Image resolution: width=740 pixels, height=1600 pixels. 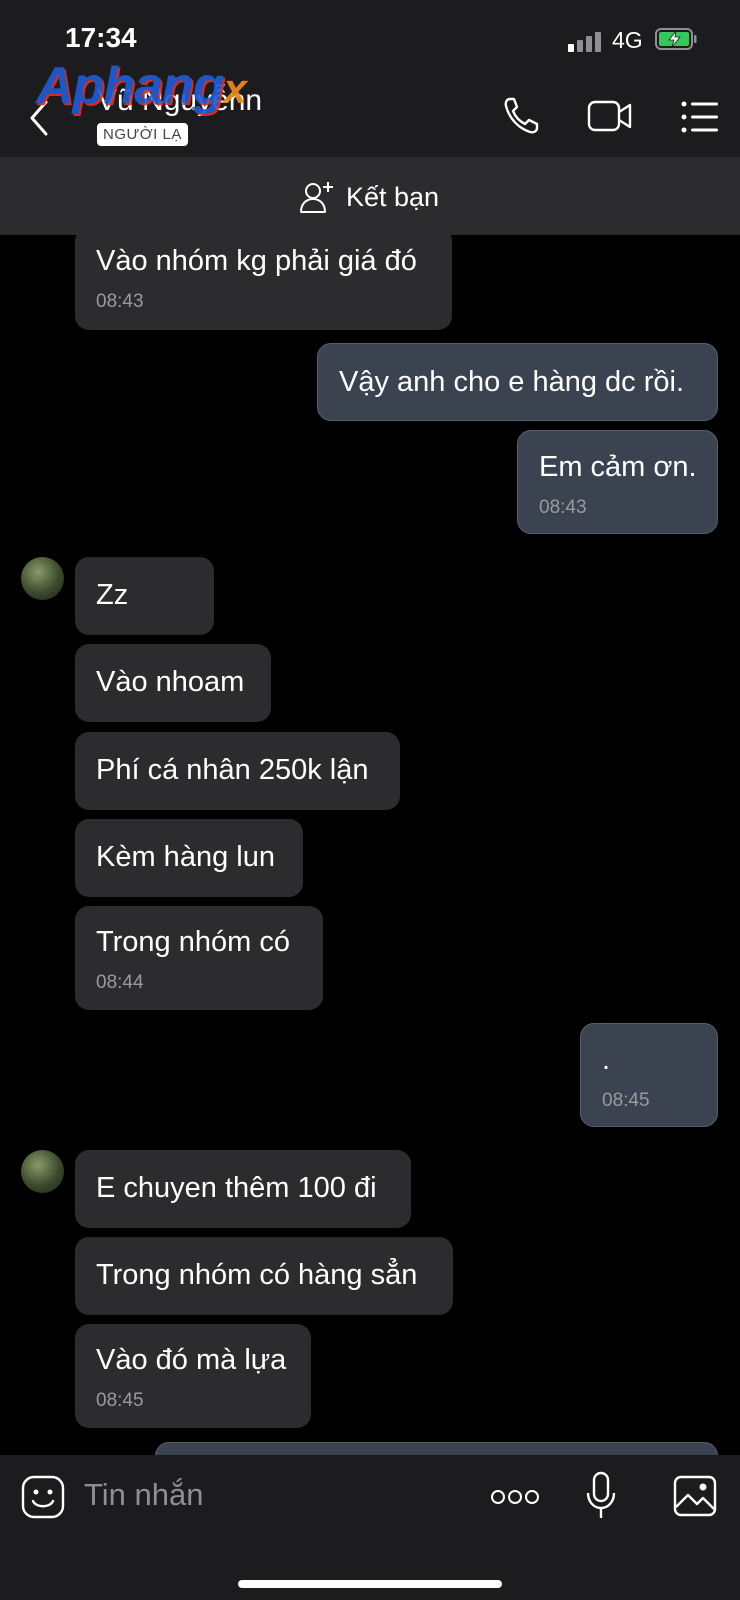 What do you see at coordinates (193, 1376) in the screenshot?
I see `message-bubble-incoming: Vào đó mà lựa 08:45` at bounding box center [193, 1376].